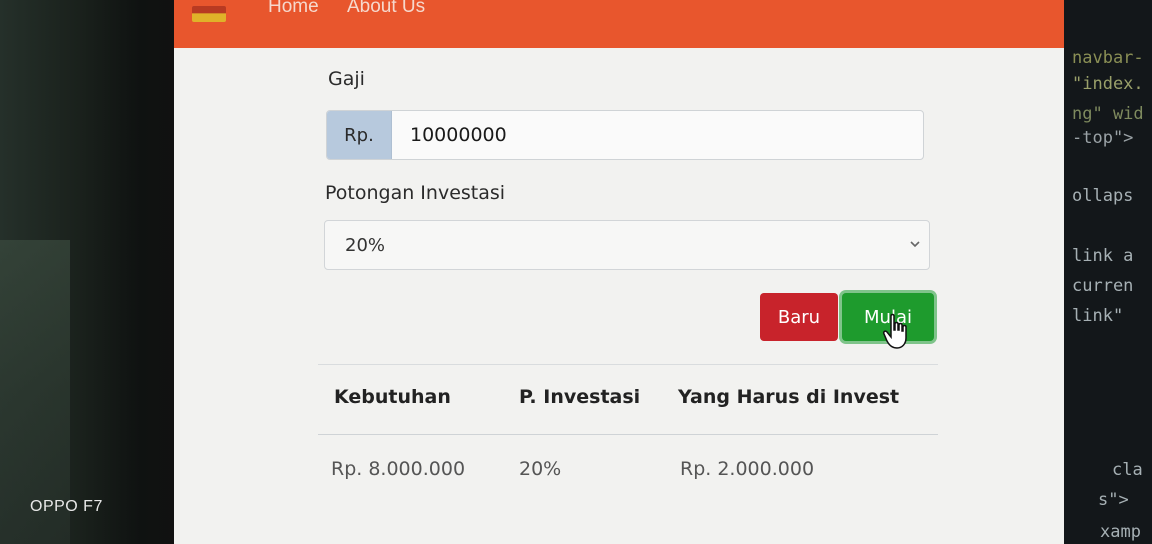  What do you see at coordinates (789, 397) in the screenshot?
I see `table-header-invest-amount: Yang Harus di Invest` at bounding box center [789, 397].